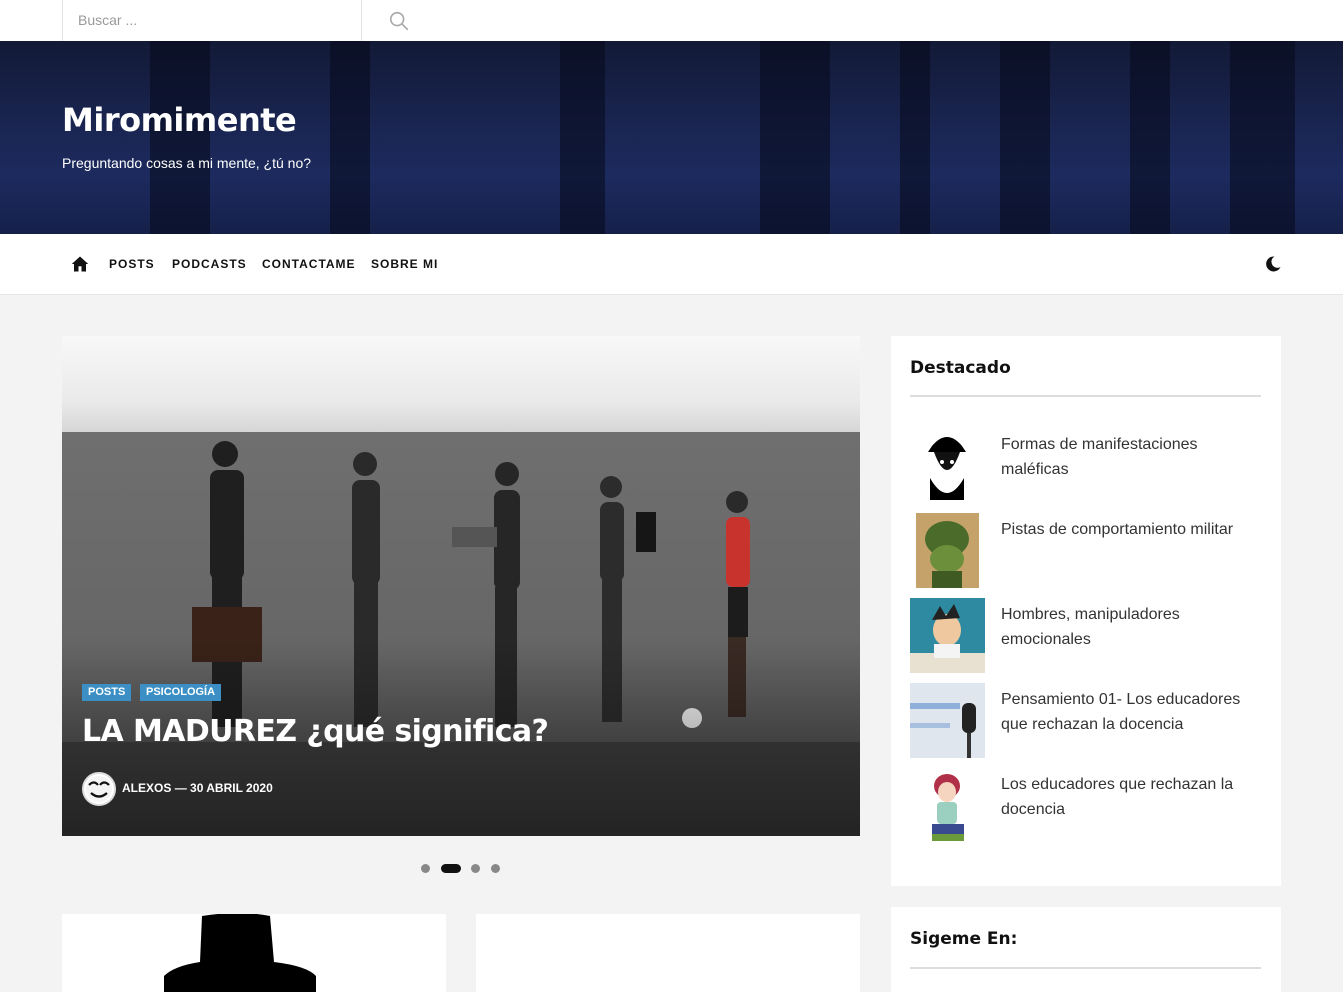  What do you see at coordinates (1086, 949) in the screenshot?
I see `follow-widget: Sigeme En:` at bounding box center [1086, 949].